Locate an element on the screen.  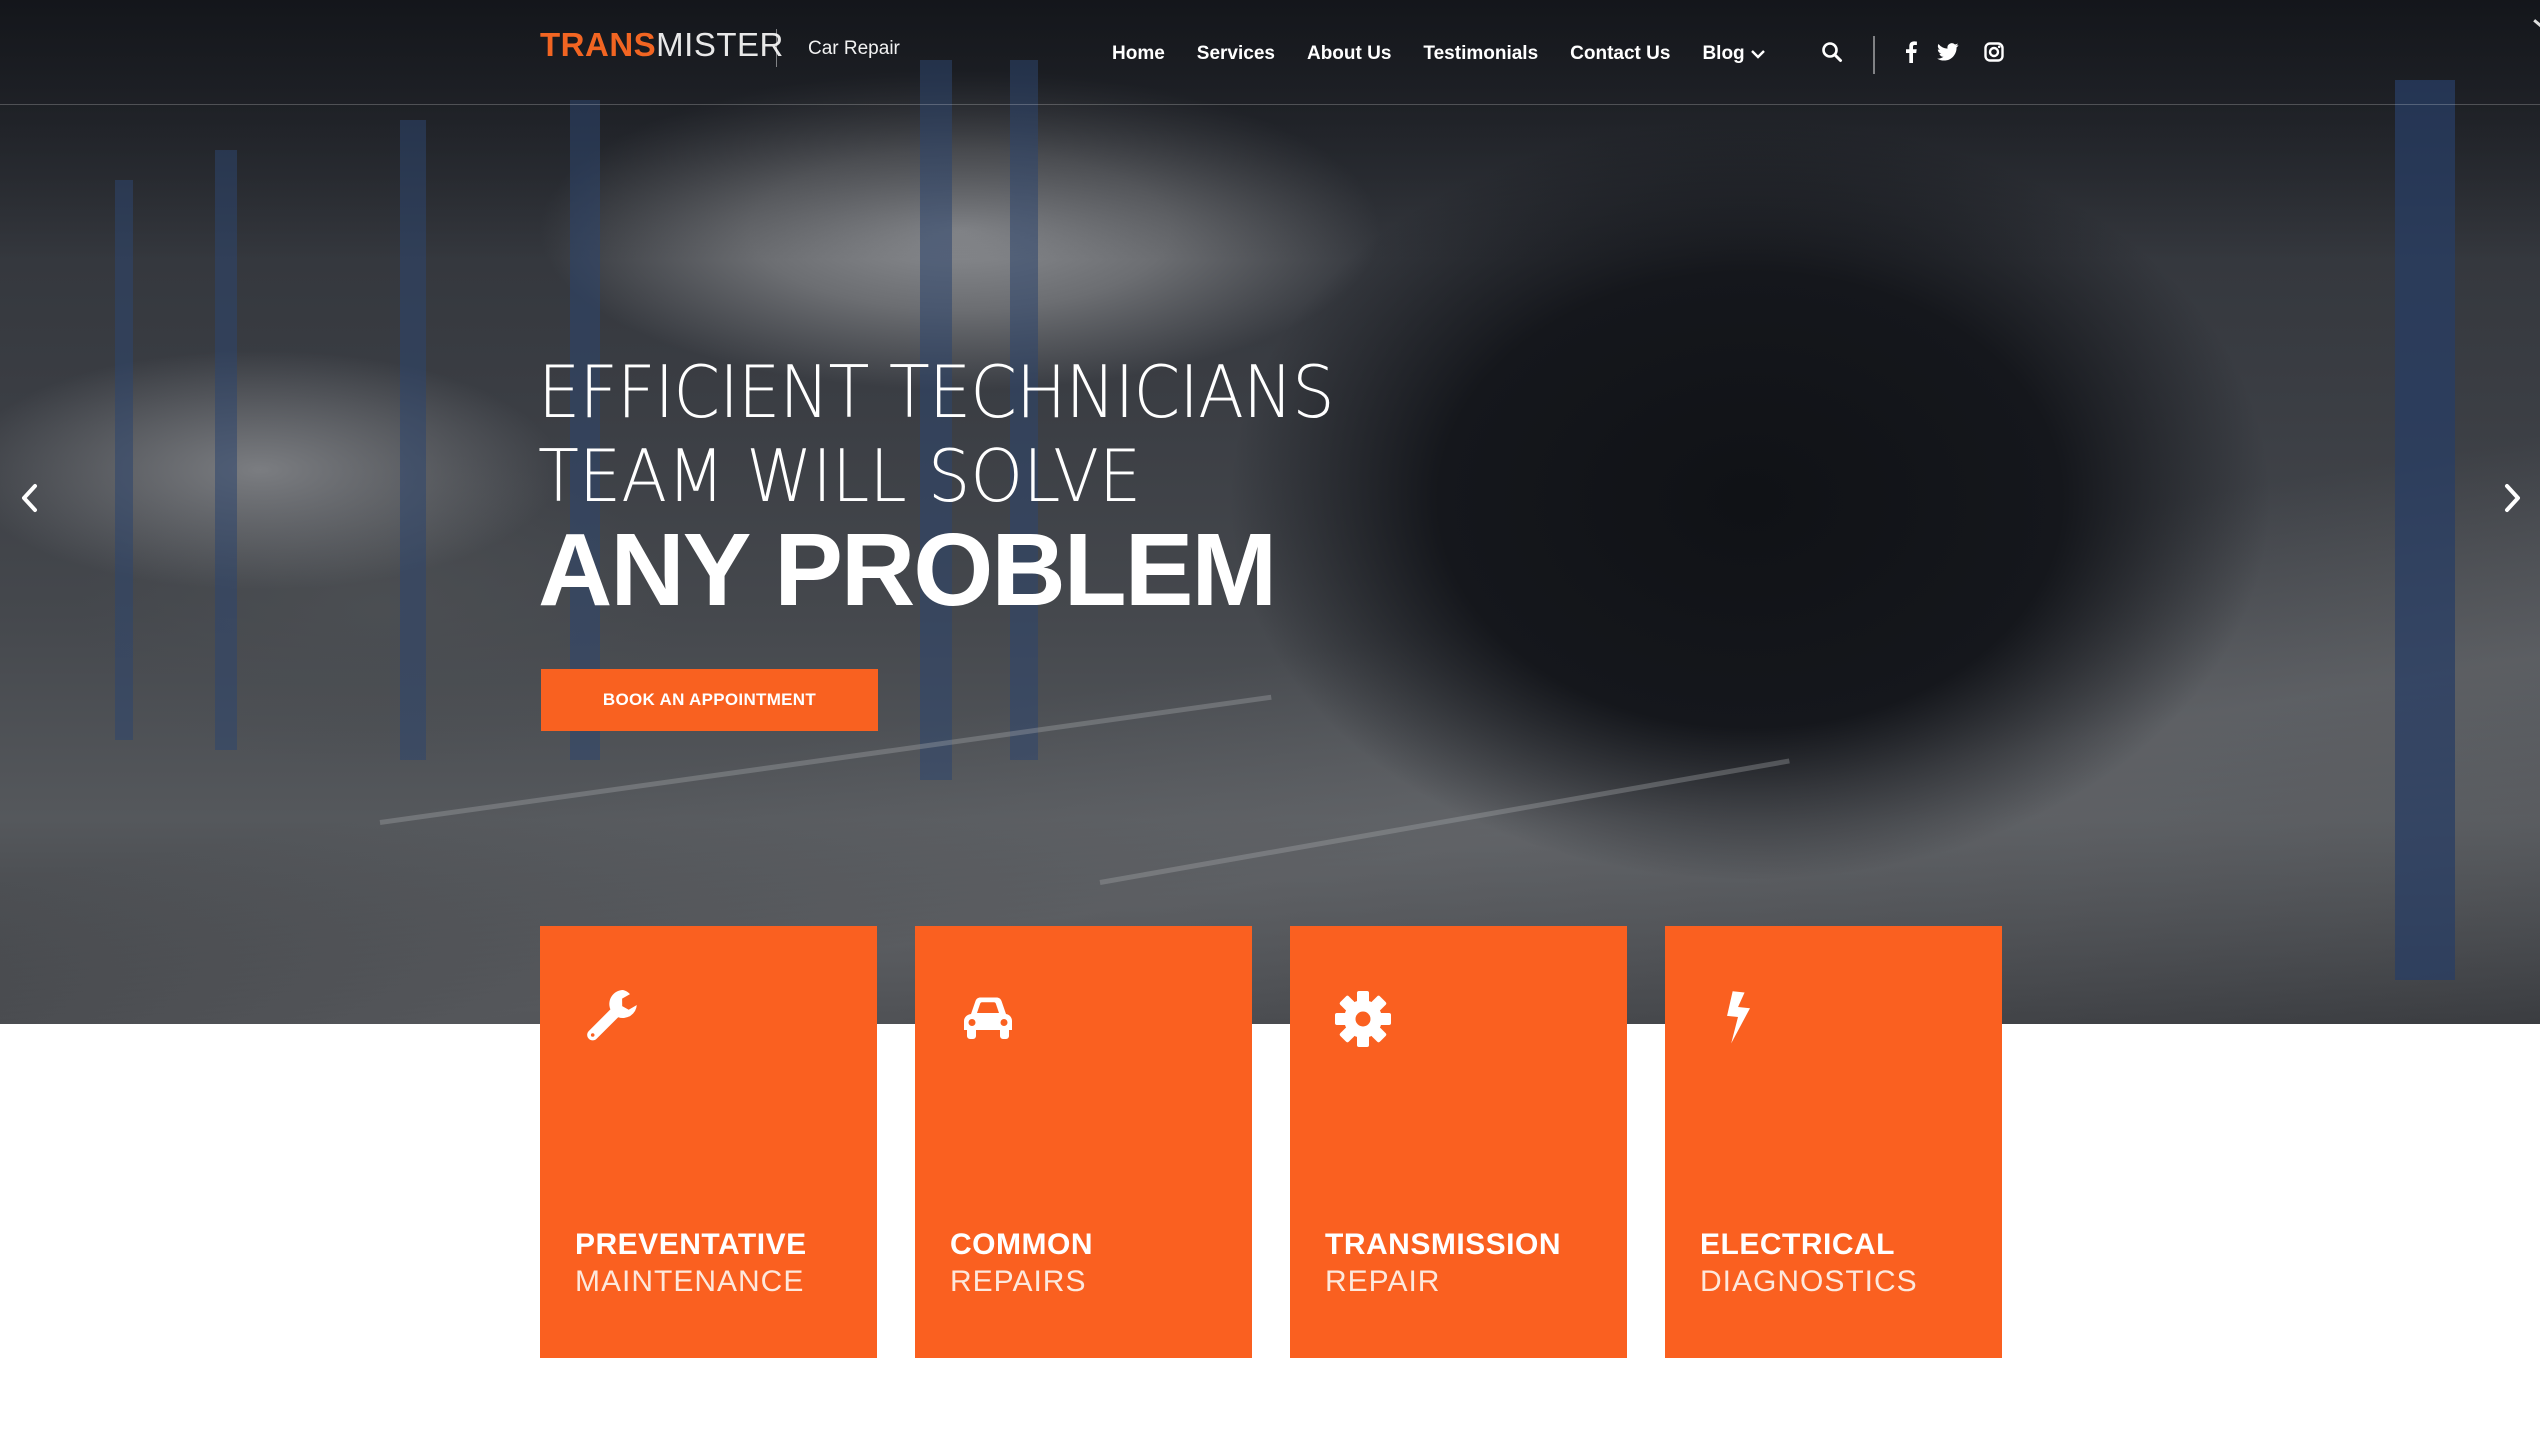
nav-divider is located at coordinates (1874, 55).